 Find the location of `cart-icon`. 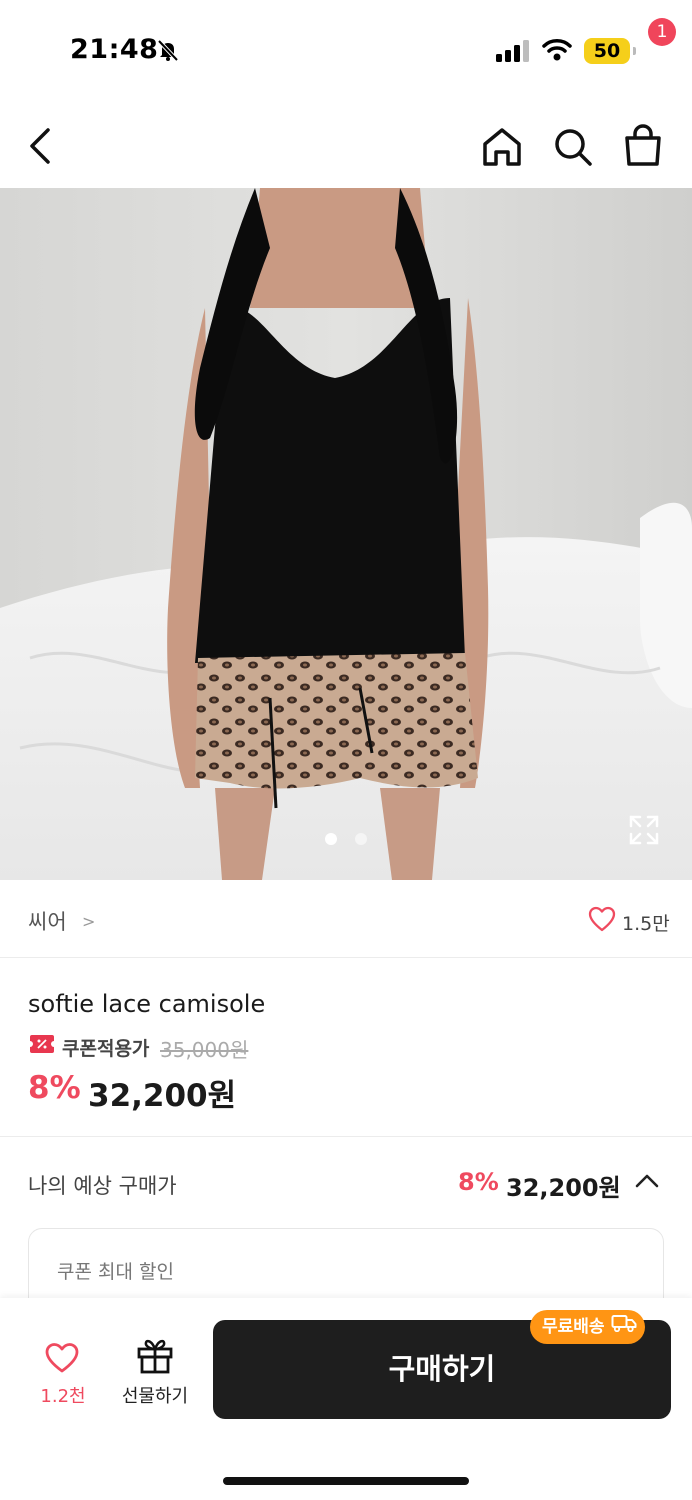

cart-icon is located at coordinates (643, 148).